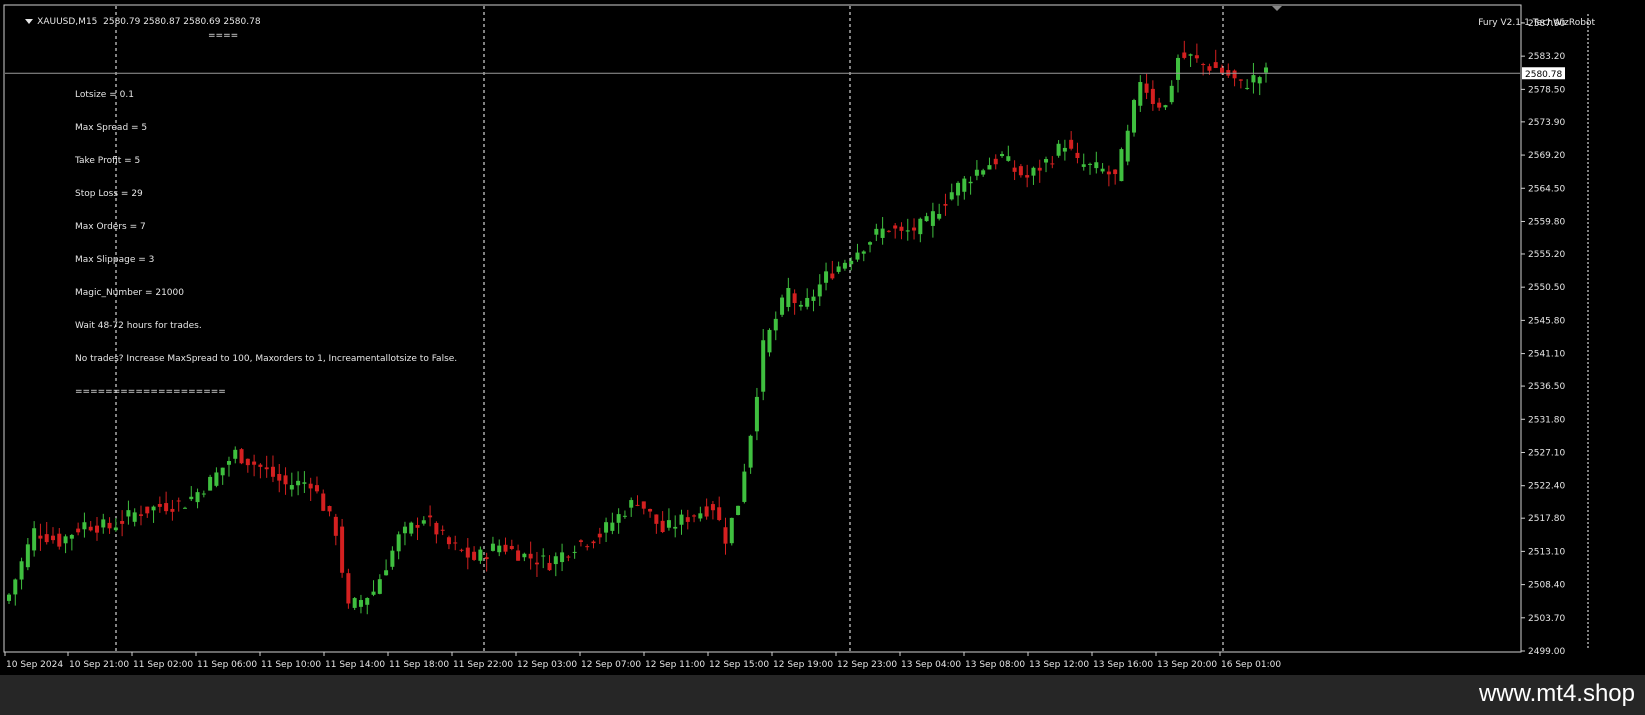  Describe the element at coordinates (1546, 189) in the screenshot. I see `y-tick-label-5: 2564.50` at that location.